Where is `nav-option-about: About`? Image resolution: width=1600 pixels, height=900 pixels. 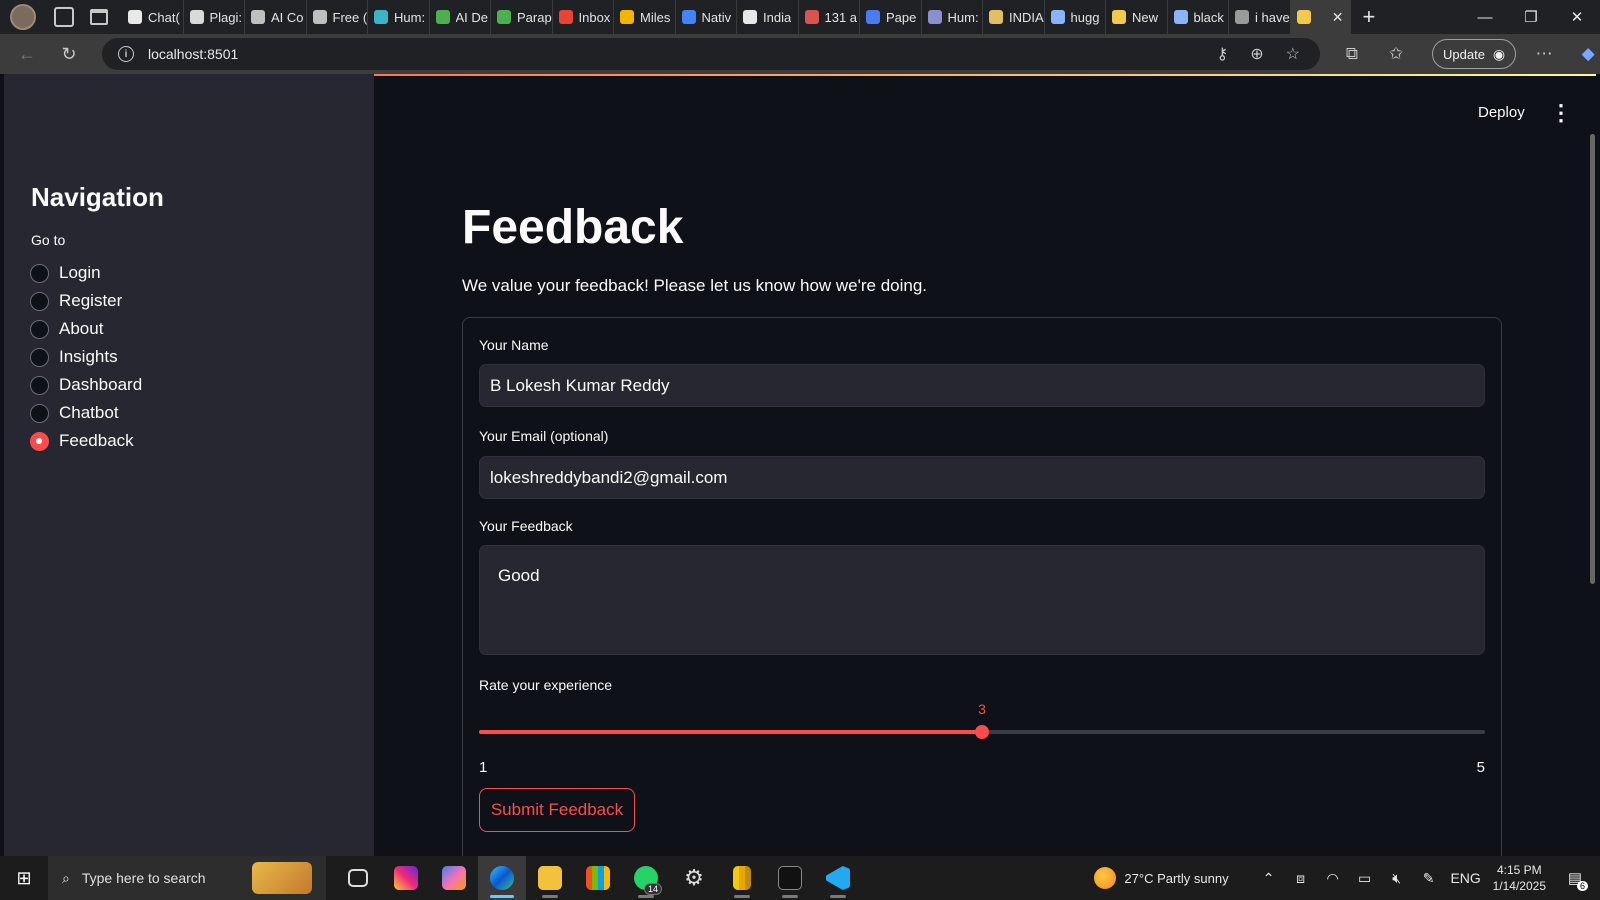 nav-option-about: About is located at coordinates (86, 329).